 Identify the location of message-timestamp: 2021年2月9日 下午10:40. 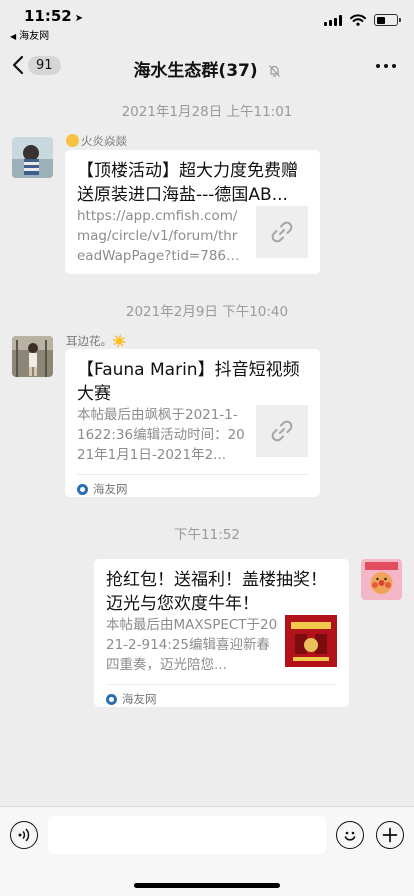
(207, 312).